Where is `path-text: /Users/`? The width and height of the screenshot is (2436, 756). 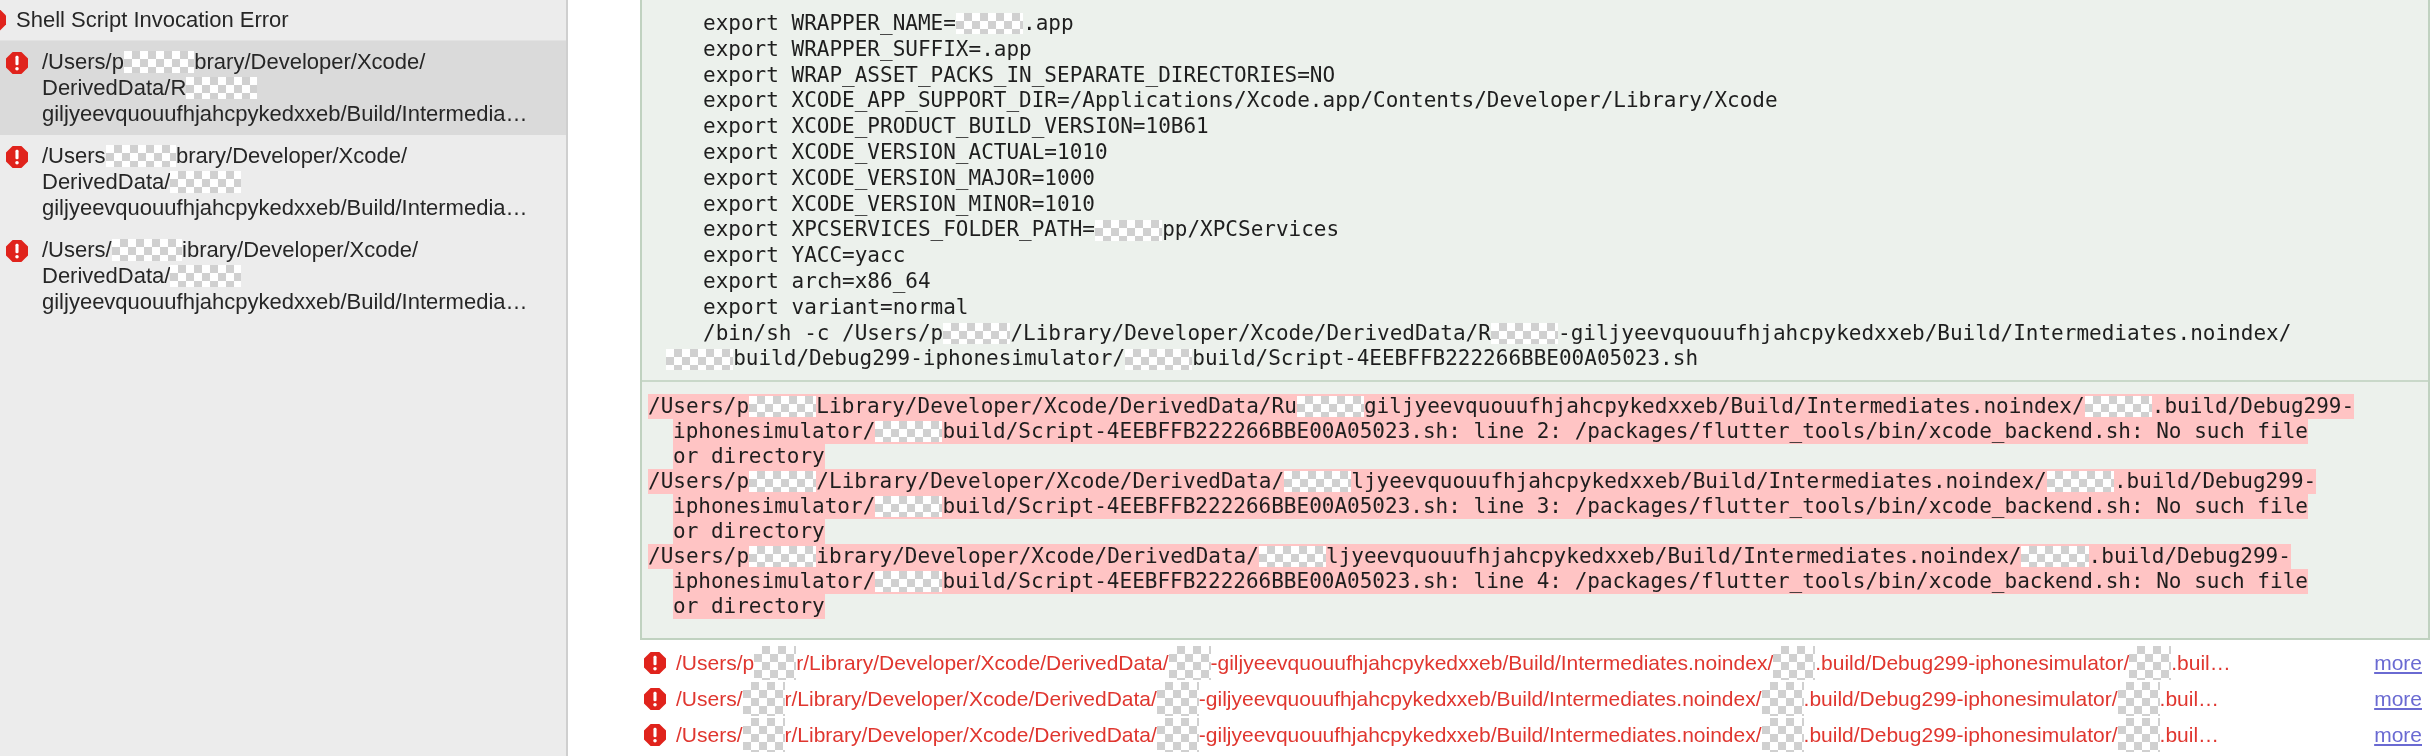 path-text: /Users/ is located at coordinates (77, 250).